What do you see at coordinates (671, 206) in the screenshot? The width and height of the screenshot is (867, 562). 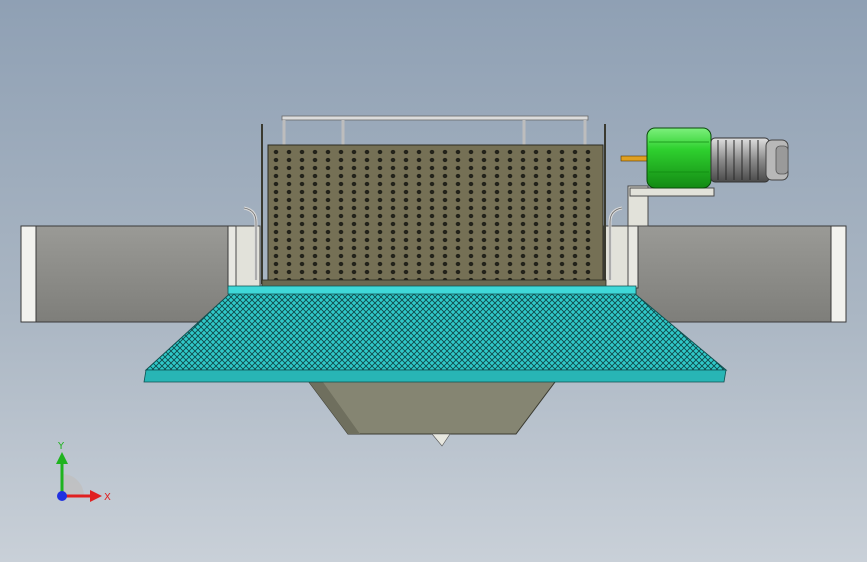 I see `motor-bracket` at bounding box center [671, 206].